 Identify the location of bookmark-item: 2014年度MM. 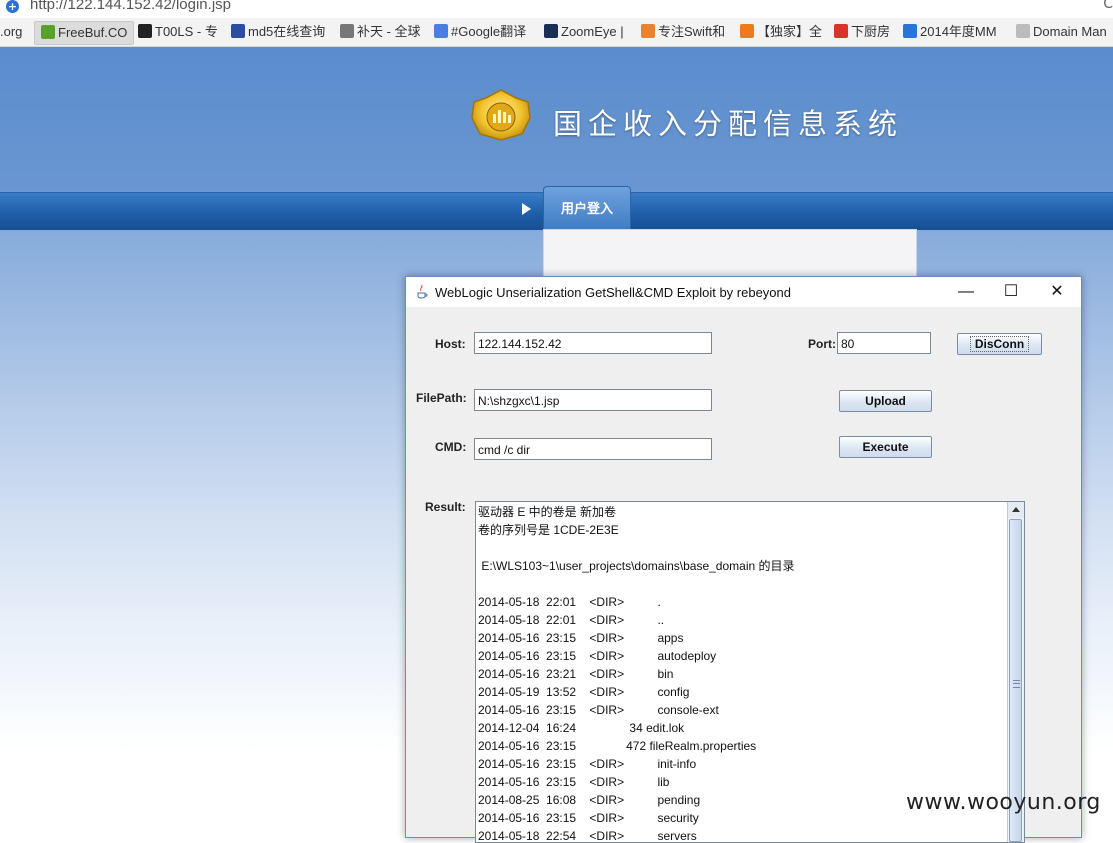
(950, 32).